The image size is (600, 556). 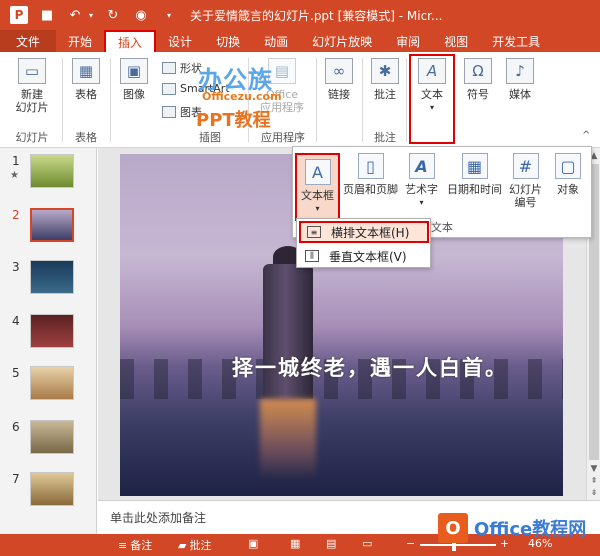 I want to click on textbox-icon: A, so click(x=317, y=172).